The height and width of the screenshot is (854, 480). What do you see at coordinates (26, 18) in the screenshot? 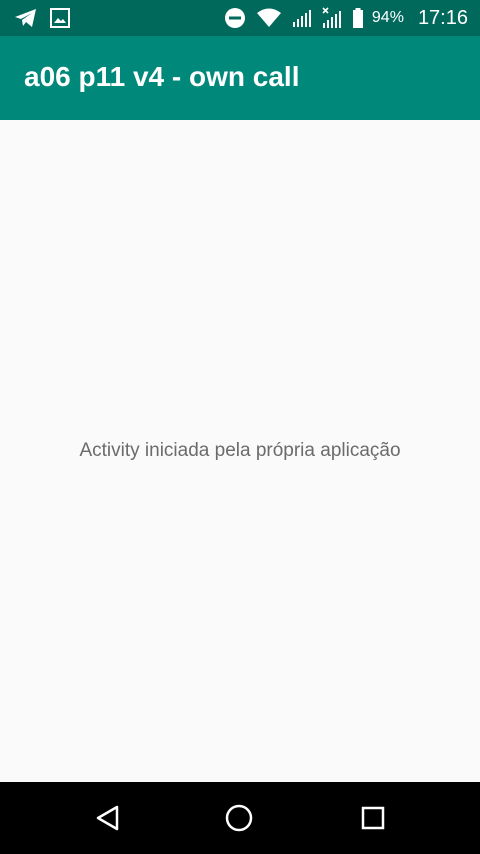
I see `telegram-icon` at bounding box center [26, 18].